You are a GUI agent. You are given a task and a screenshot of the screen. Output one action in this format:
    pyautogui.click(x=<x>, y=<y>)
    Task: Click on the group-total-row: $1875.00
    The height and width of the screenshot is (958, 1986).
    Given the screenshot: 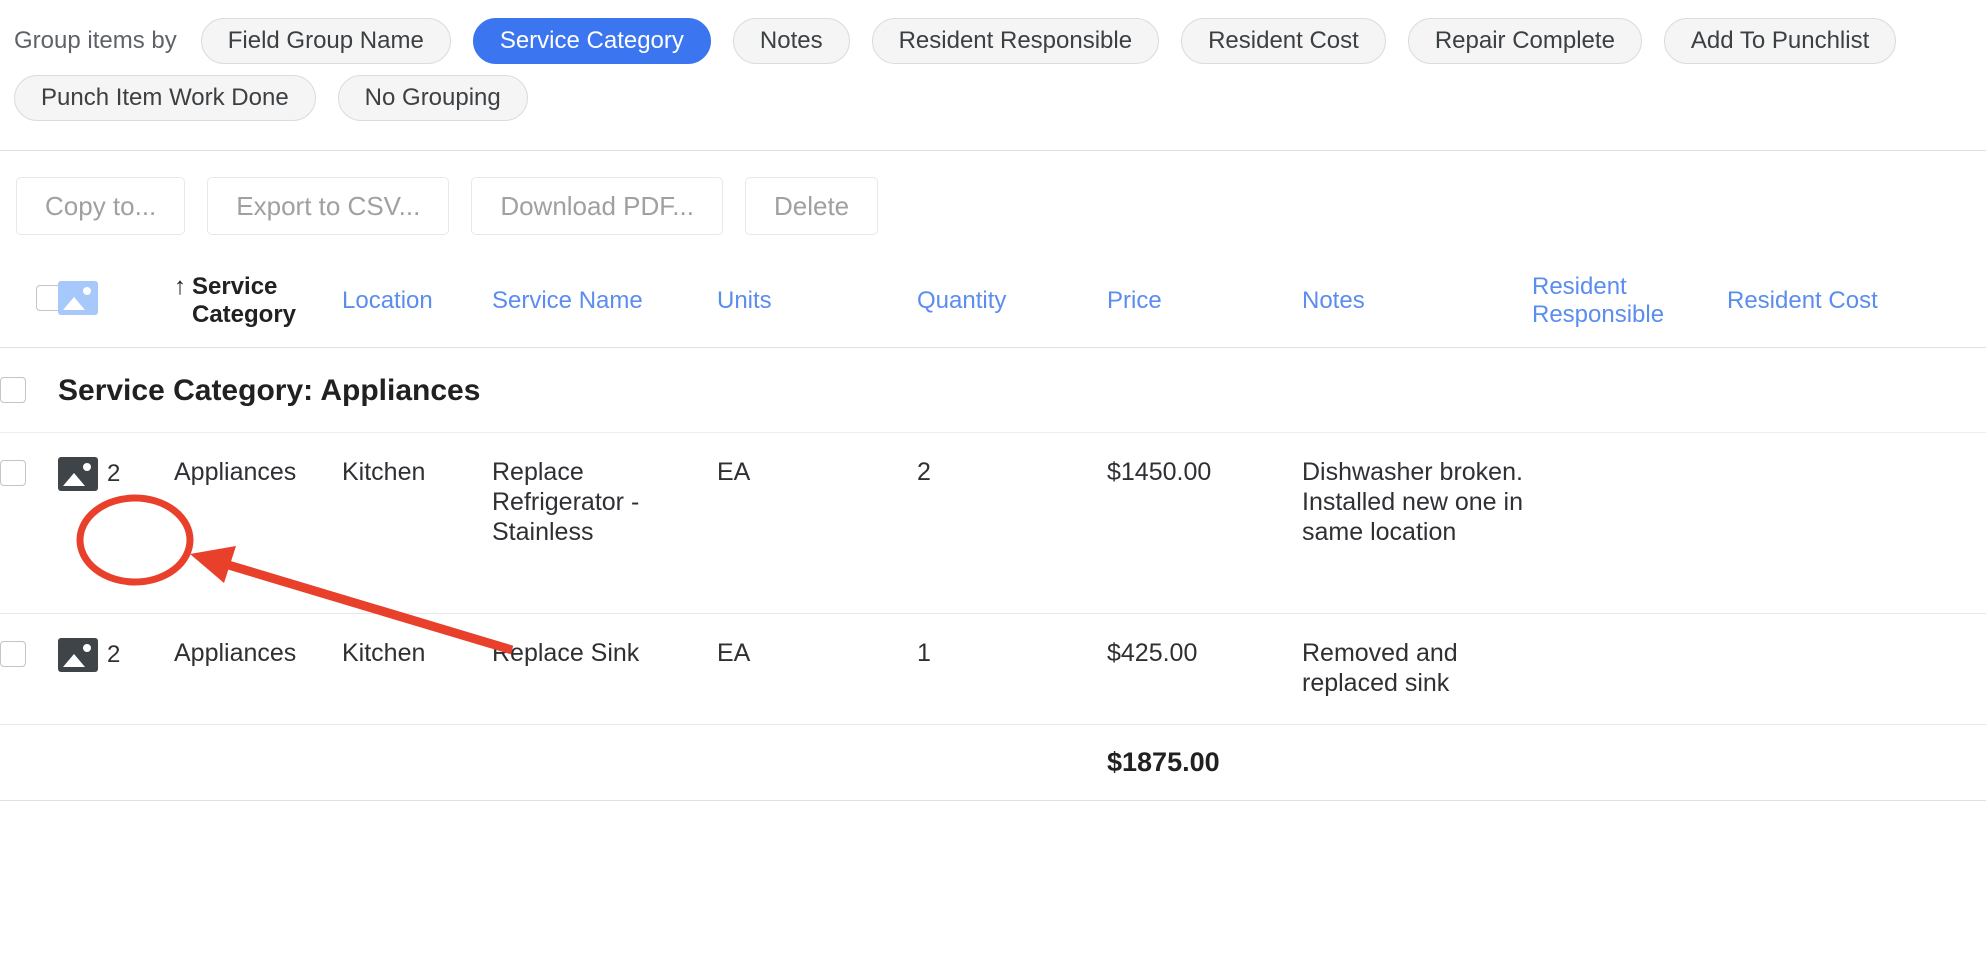 What is the action you would take?
    pyautogui.click(x=993, y=762)
    